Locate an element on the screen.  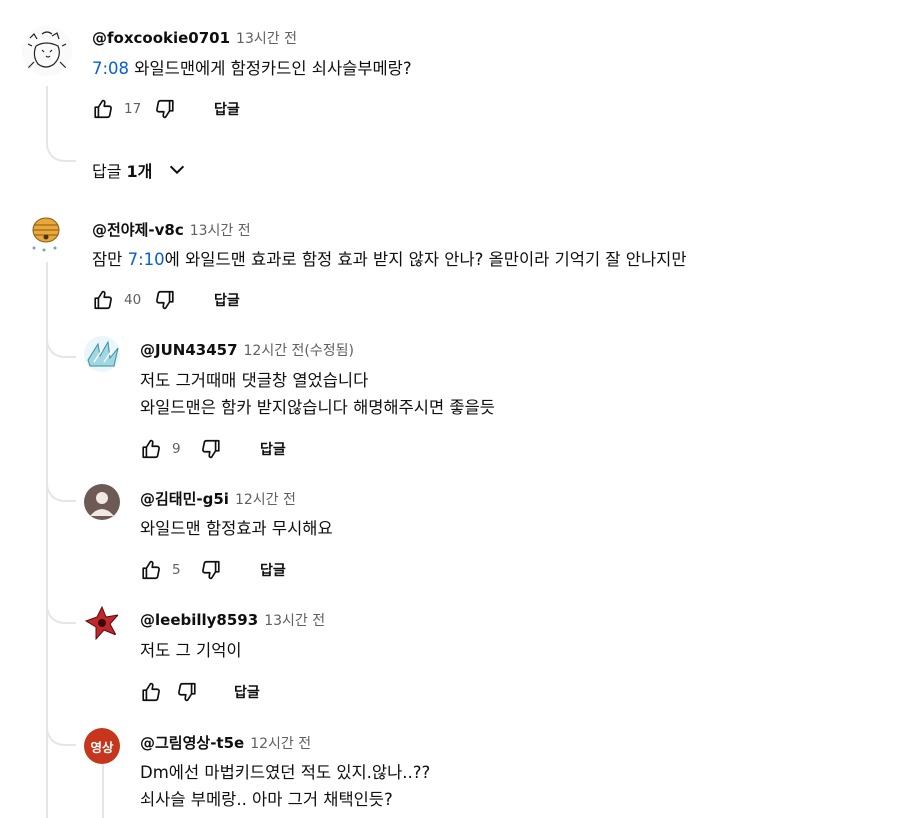
comment-body: 와일드맨에게 함정카드인 쇠사슬부메랑? is located at coordinates (270, 68).